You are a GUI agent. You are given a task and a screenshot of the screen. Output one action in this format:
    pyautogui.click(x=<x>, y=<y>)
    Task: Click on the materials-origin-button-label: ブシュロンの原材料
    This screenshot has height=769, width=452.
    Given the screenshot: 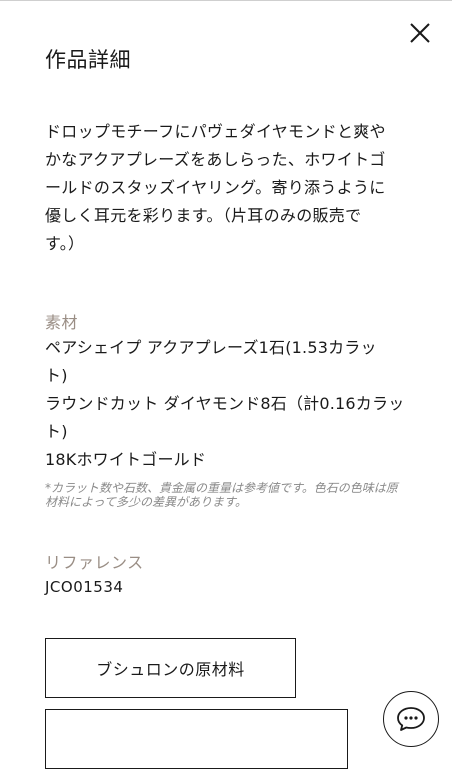 What is the action you would take?
    pyautogui.click(x=170, y=669)
    